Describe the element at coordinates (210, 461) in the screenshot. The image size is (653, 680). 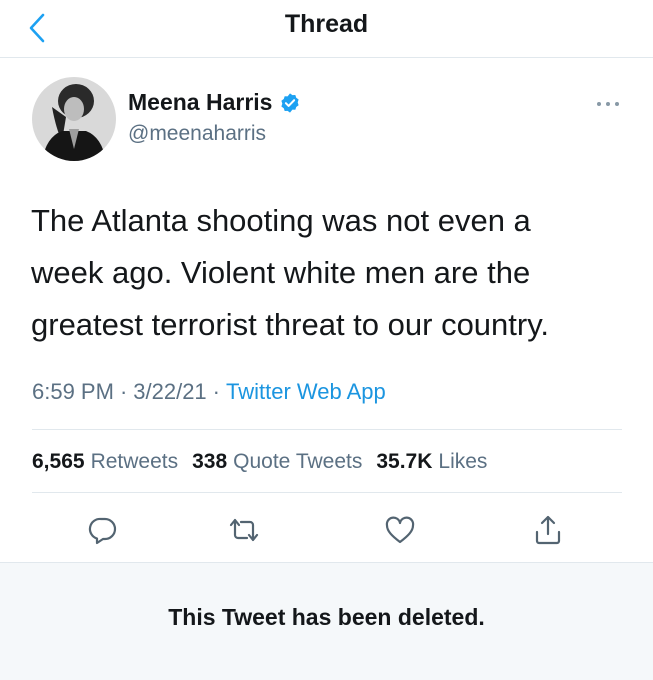
I see `quote-tweets-count: 338` at that location.